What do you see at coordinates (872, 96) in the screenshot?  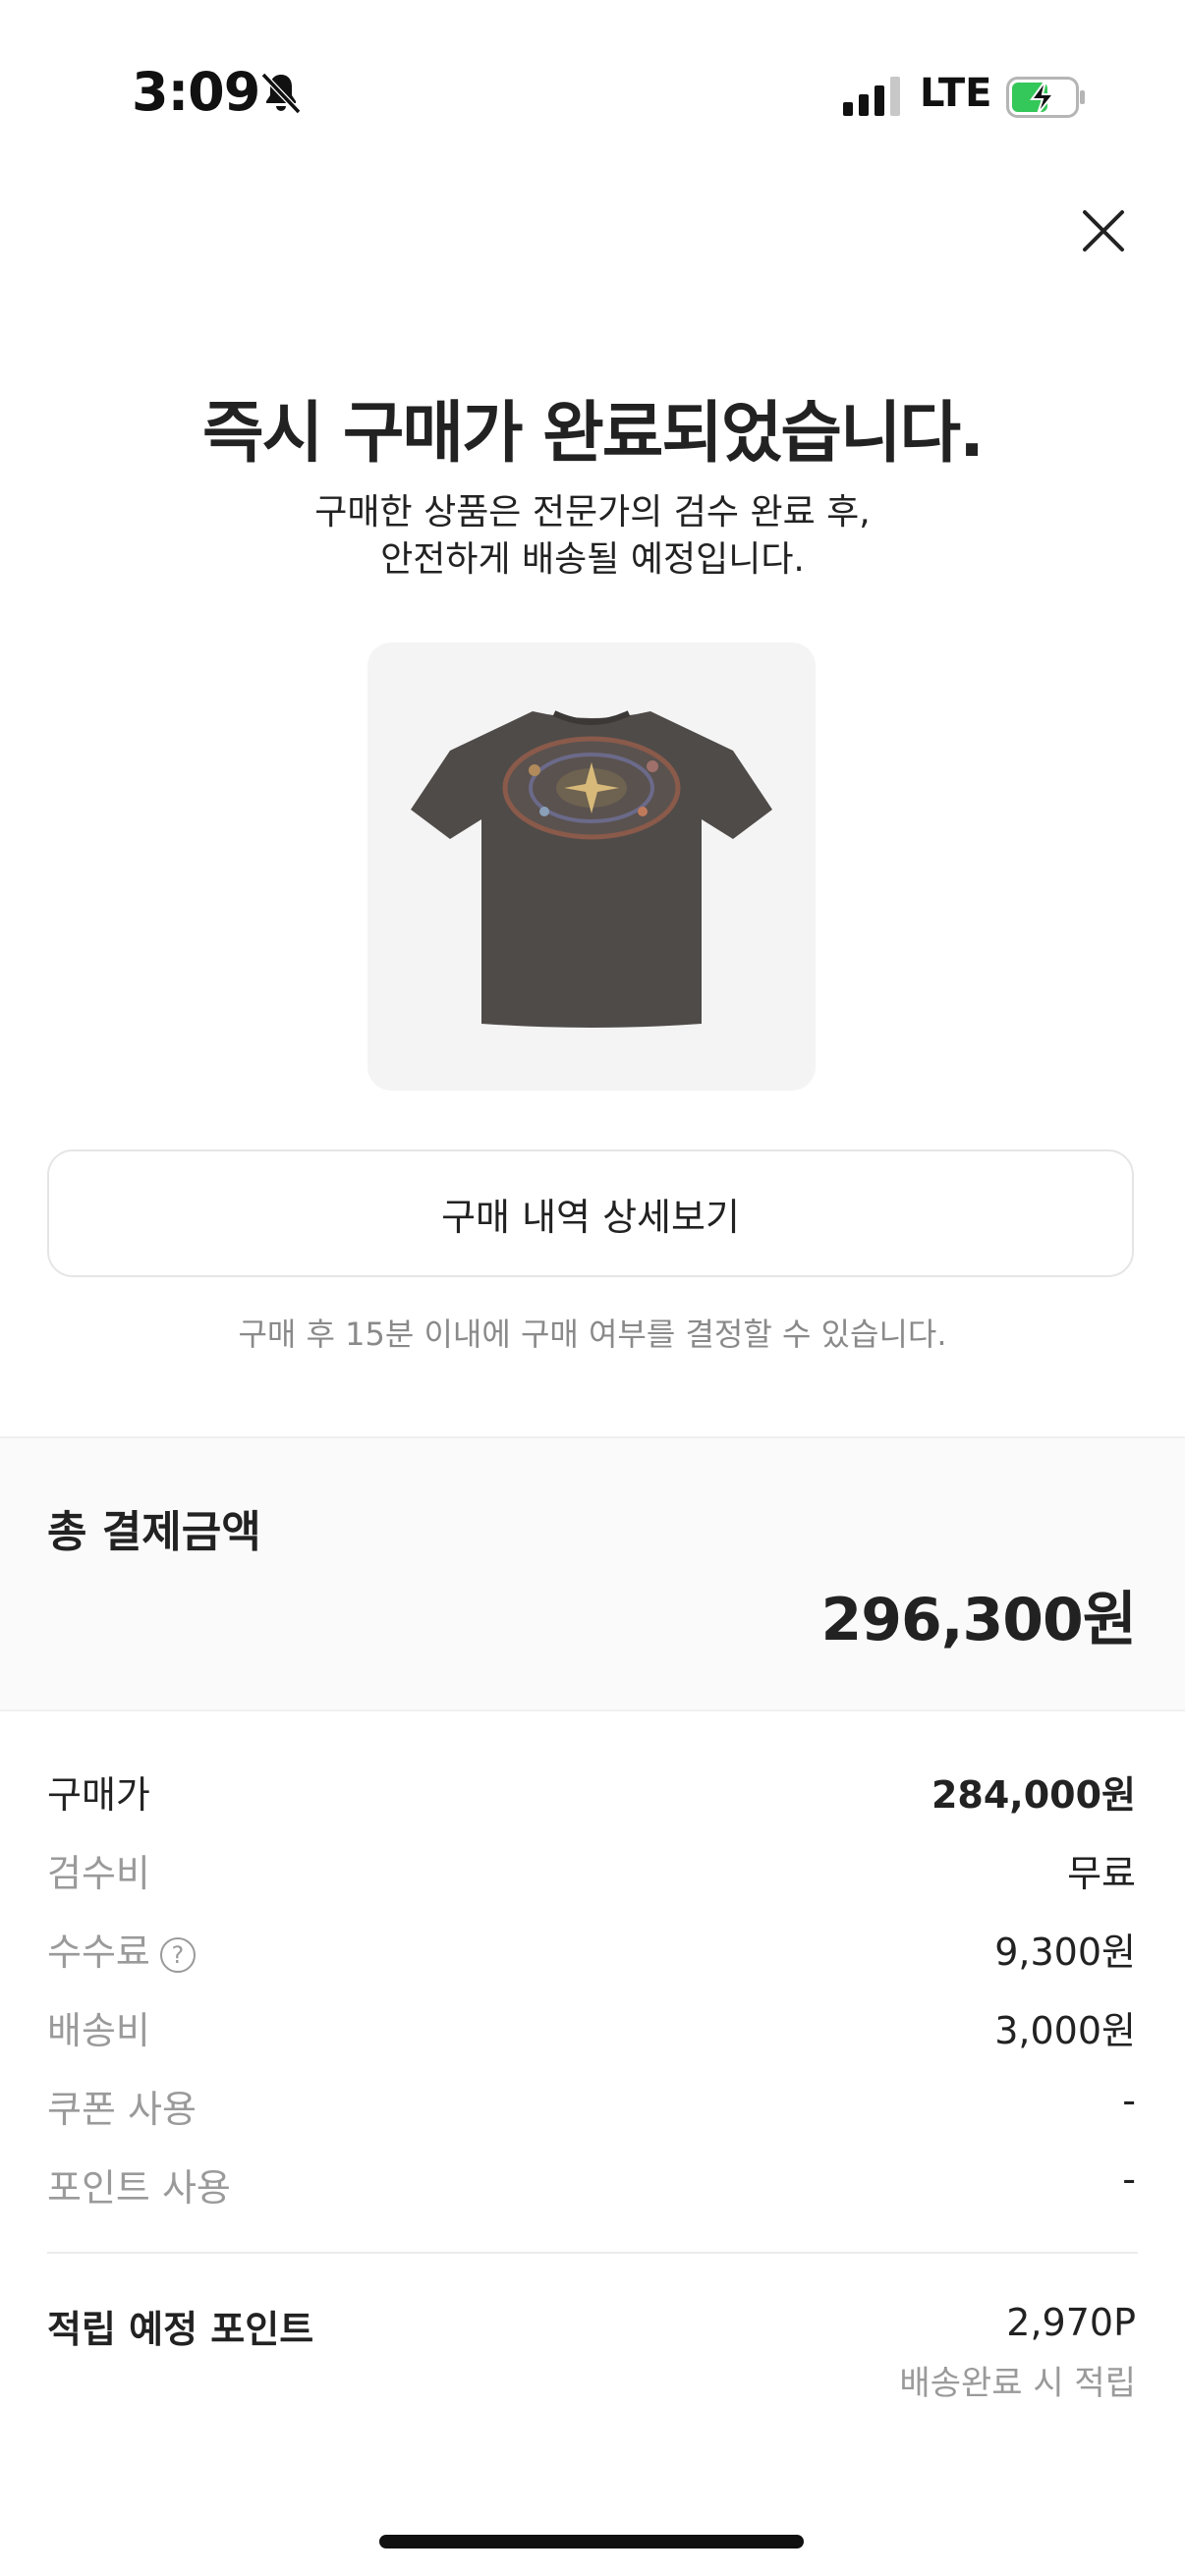 I see `signal-icon` at bounding box center [872, 96].